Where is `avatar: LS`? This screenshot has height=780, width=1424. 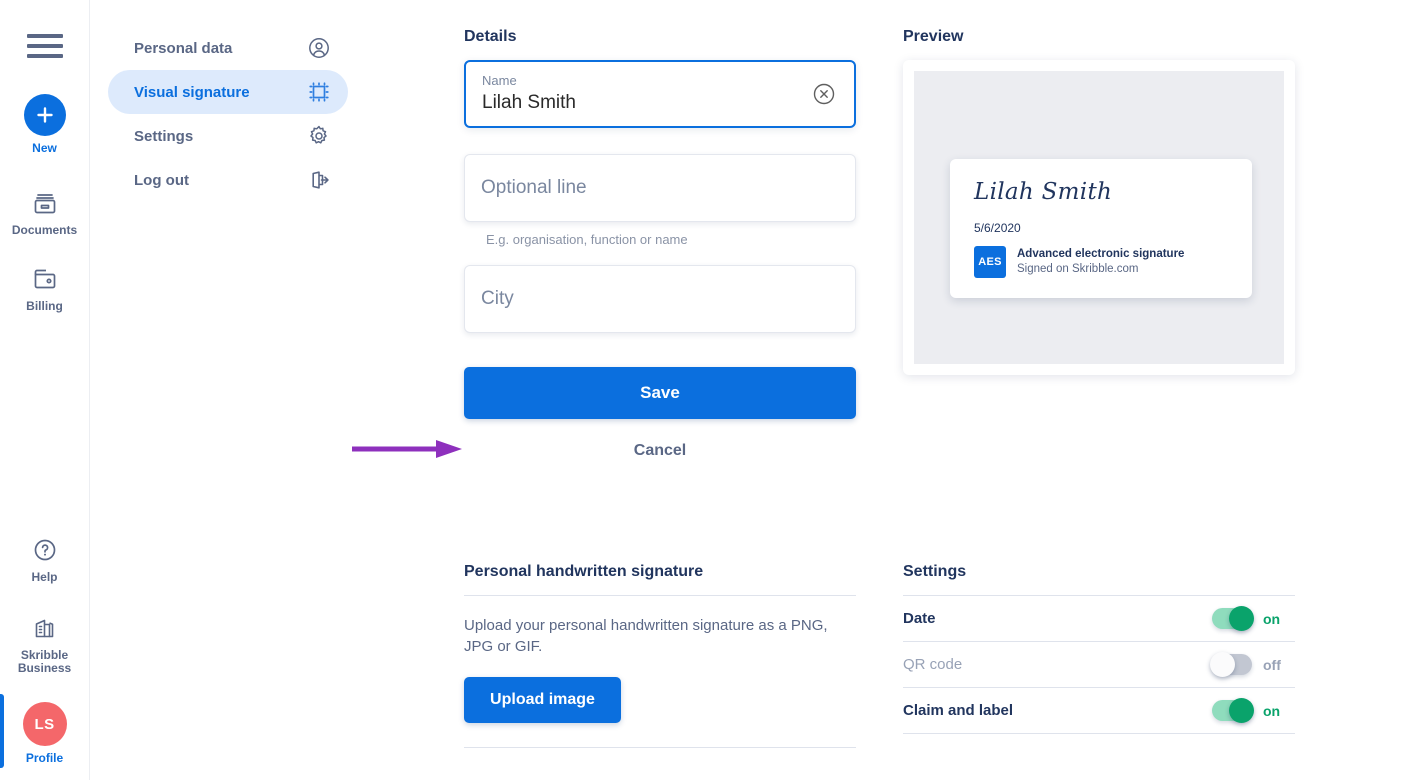 avatar: LS is located at coordinates (44, 724).